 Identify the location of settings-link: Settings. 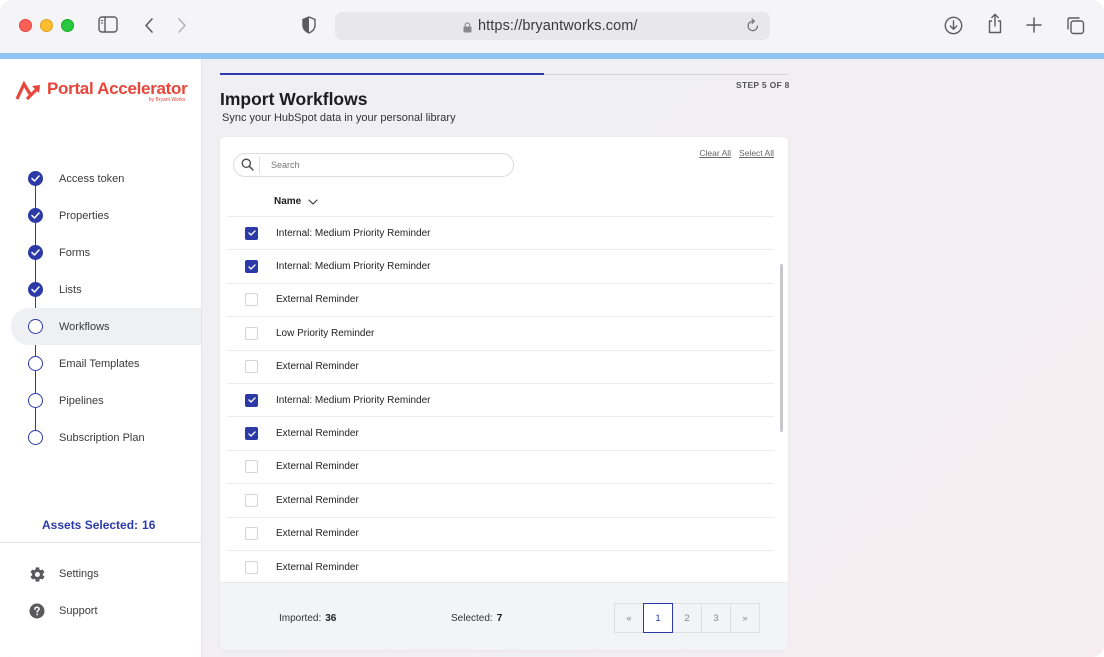
(63, 574).